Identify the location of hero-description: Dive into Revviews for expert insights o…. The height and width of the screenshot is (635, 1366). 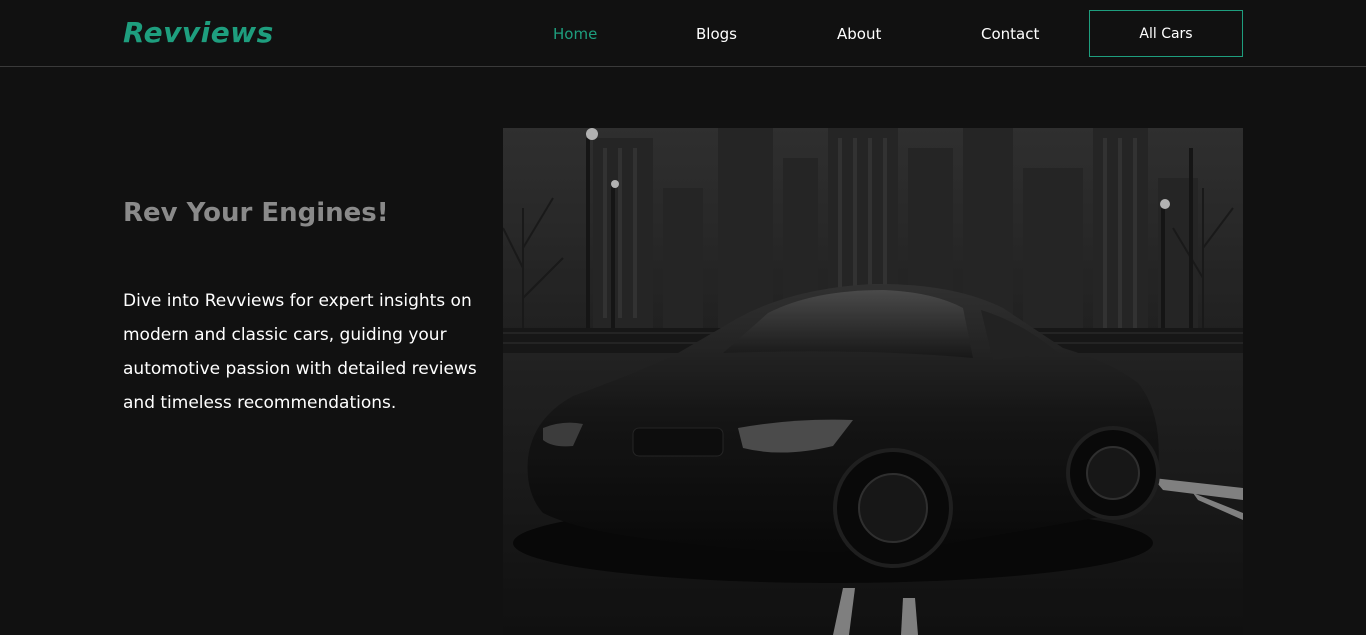
(300, 352).